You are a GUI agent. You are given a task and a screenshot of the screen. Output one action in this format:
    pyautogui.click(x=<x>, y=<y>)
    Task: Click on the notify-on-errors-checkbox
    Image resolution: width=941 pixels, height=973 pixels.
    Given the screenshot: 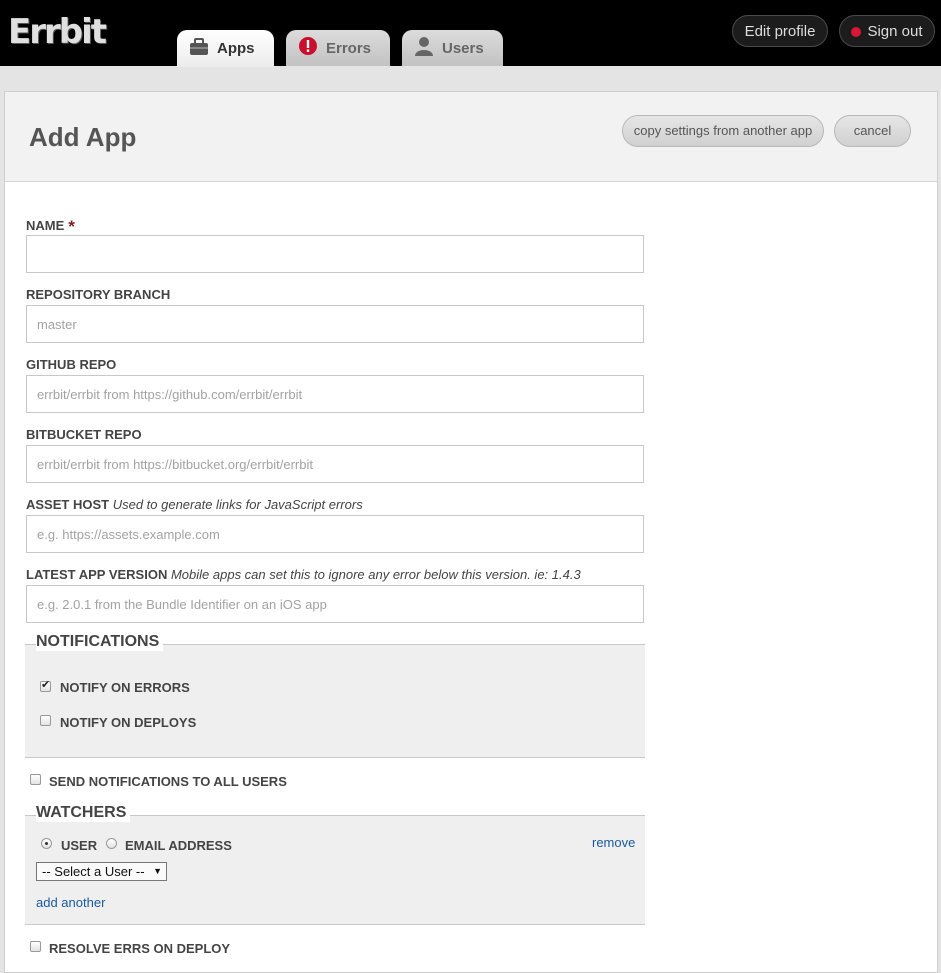 What is the action you would take?
    pyautogui.click(x=45, y=685)
    